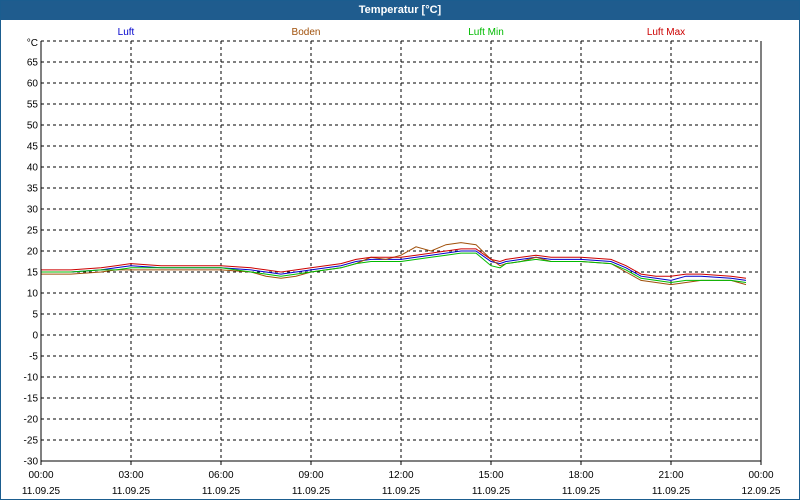 The image size is (800, 501). I want to click on y-tick-label: 15, so click(33, 273).